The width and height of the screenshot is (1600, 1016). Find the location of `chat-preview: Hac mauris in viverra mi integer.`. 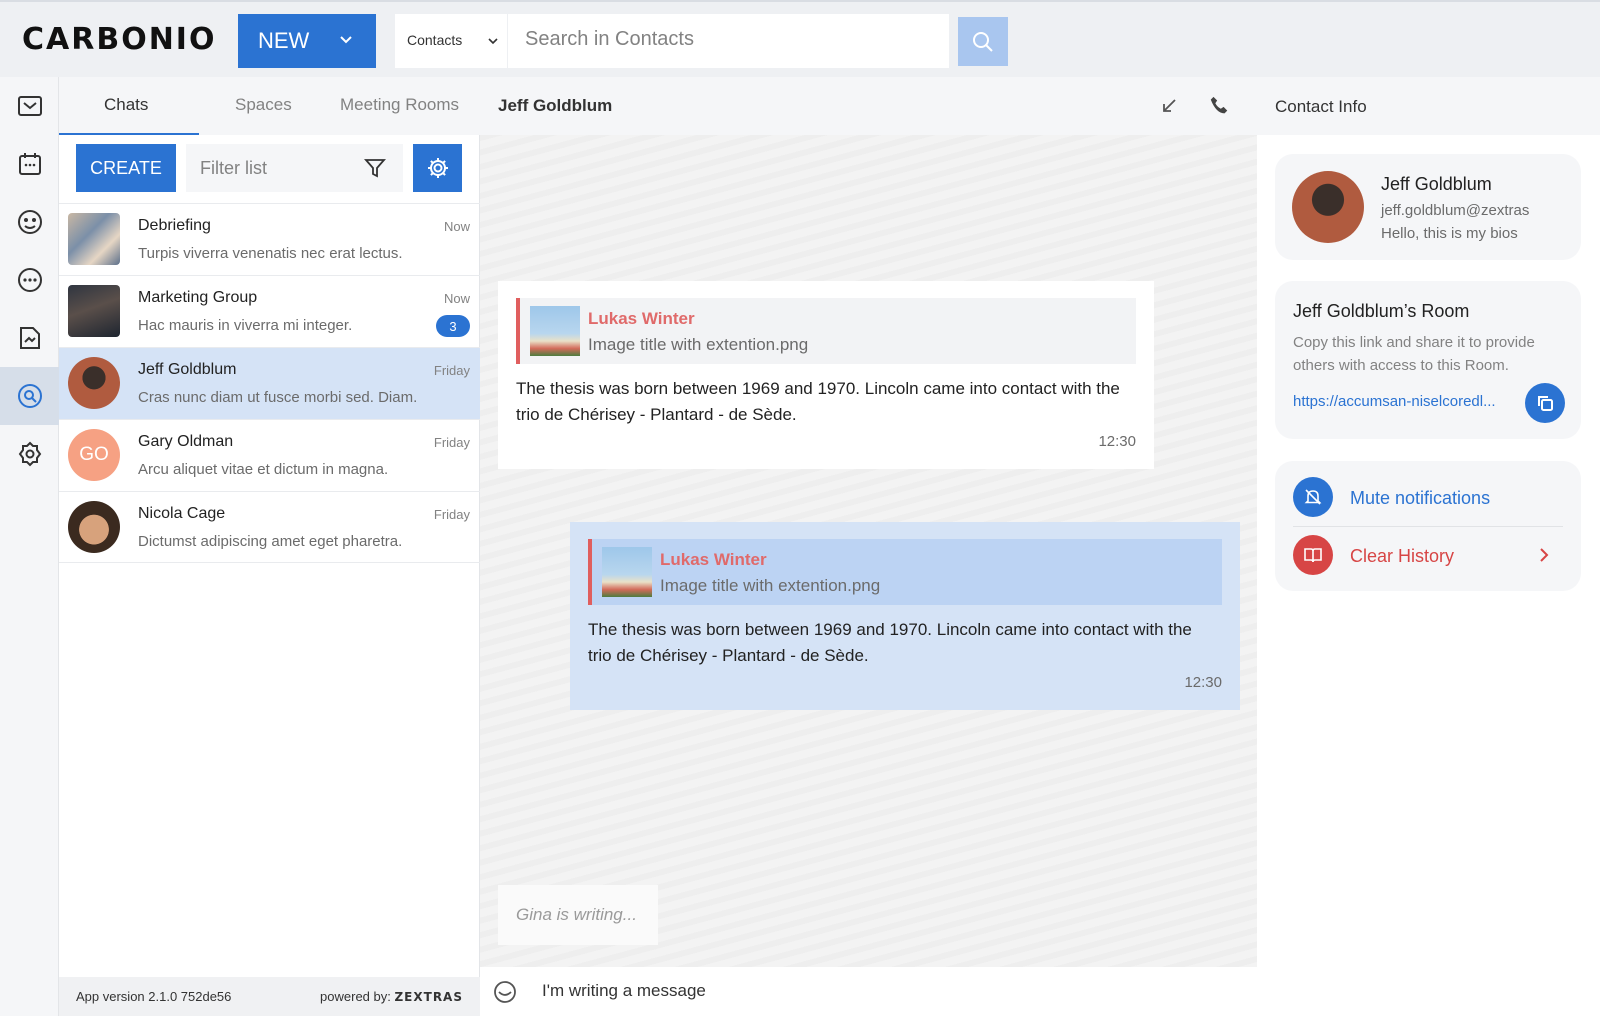

chat-preview: Hac mauris in viverra mi integer. is located at coordinates (245, 325).